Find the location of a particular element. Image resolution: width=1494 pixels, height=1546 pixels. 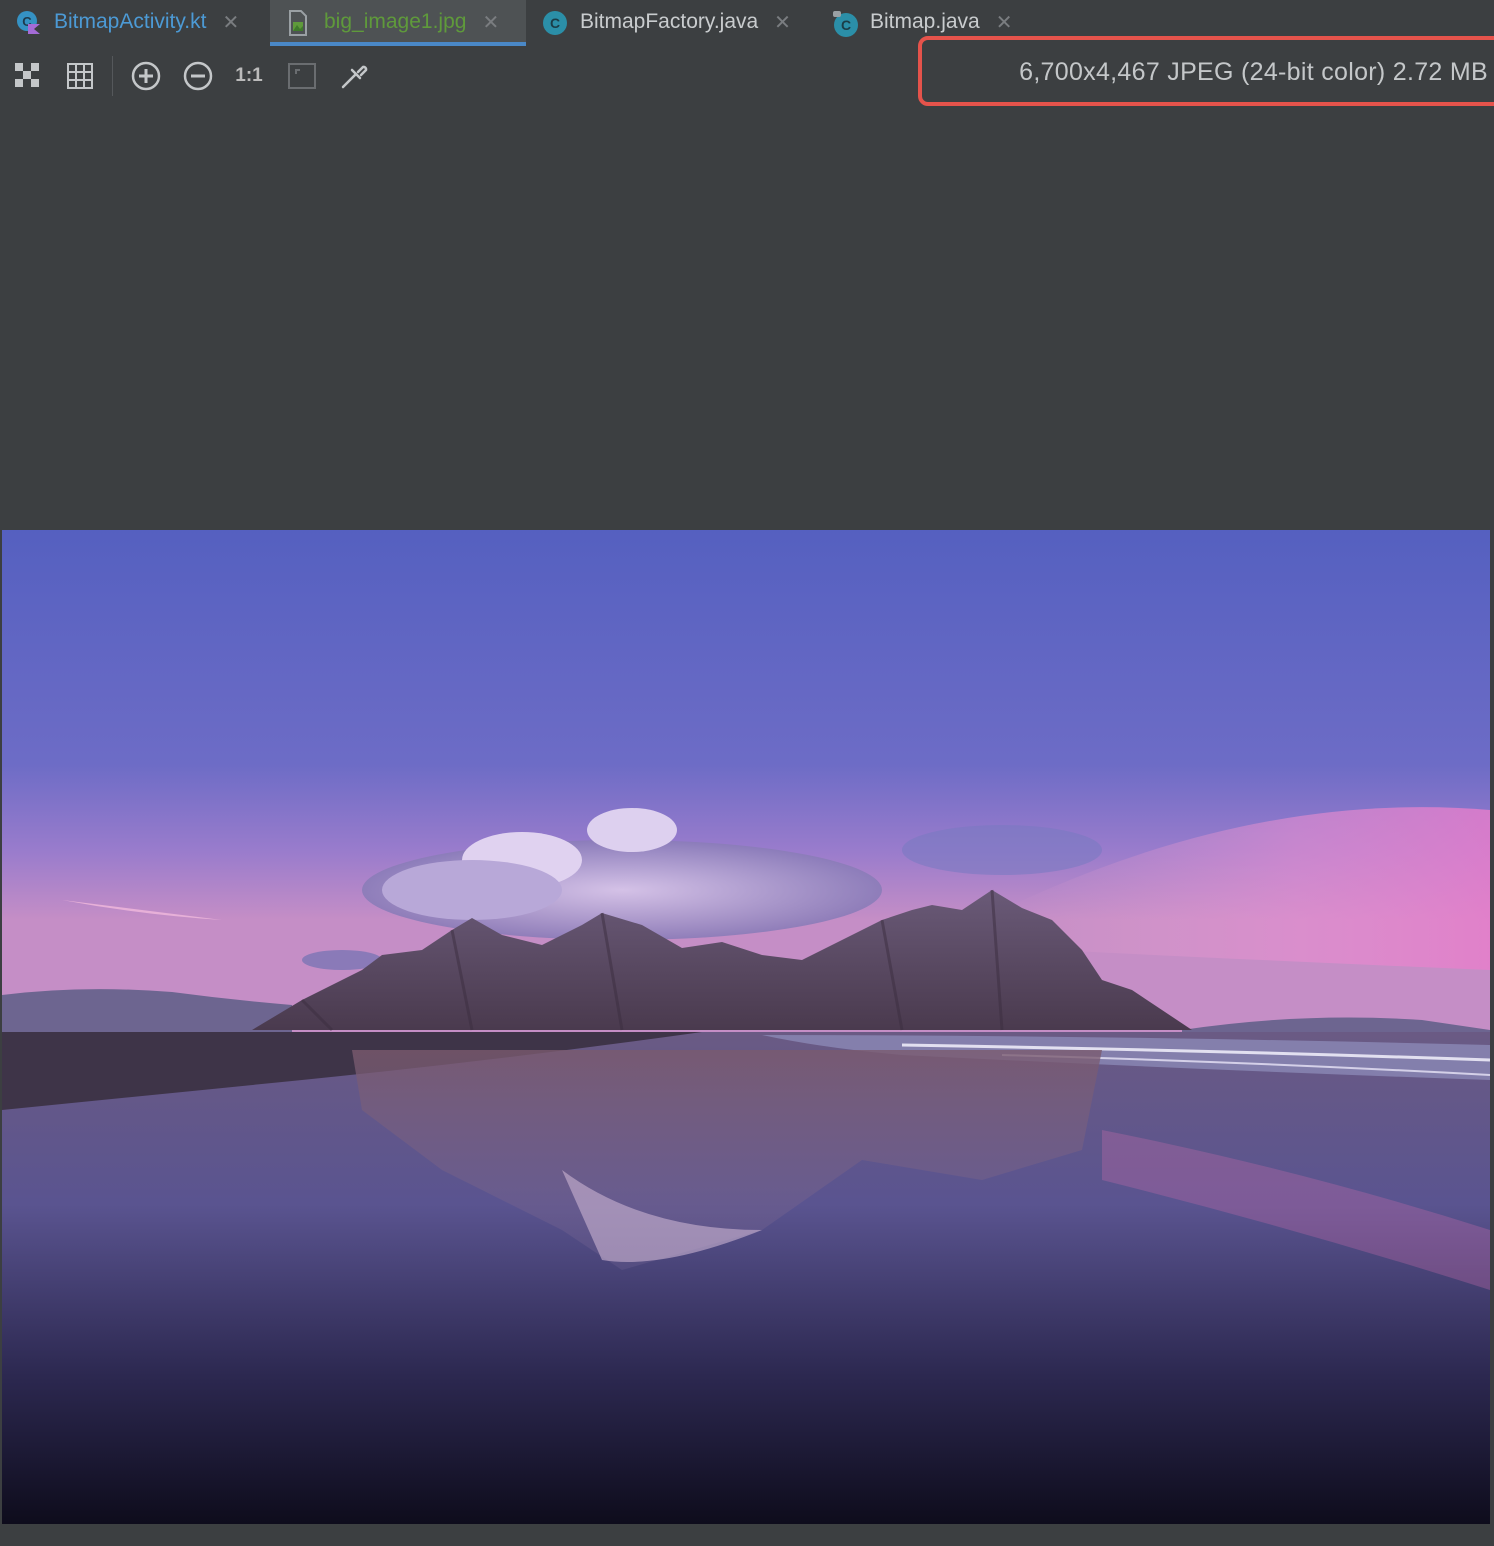

tab-label: BitmapFactory.java is located at coordinates (669, 21).